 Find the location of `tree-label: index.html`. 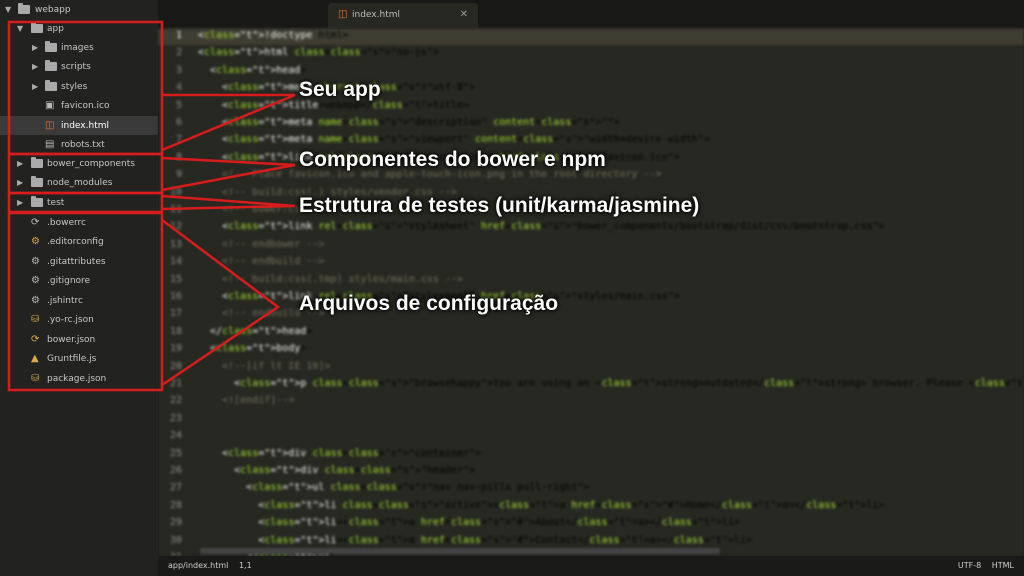

tree-label: index.html is located at coordinates (85, 125).